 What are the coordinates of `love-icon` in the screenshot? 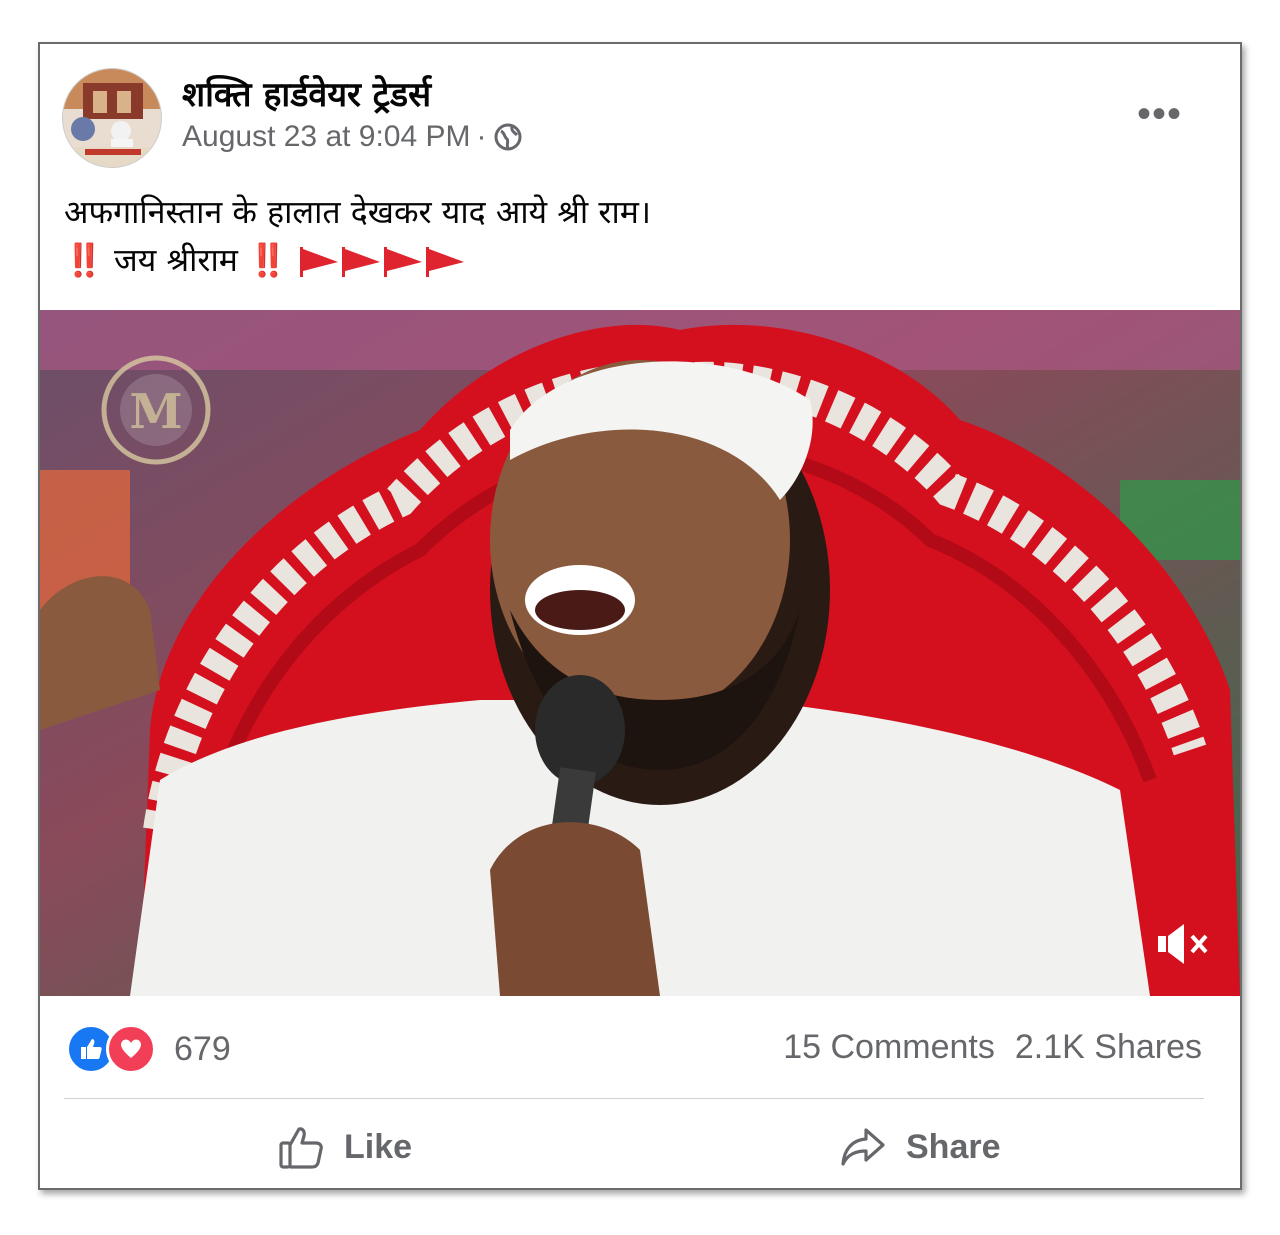 It's located at (131, 1049).